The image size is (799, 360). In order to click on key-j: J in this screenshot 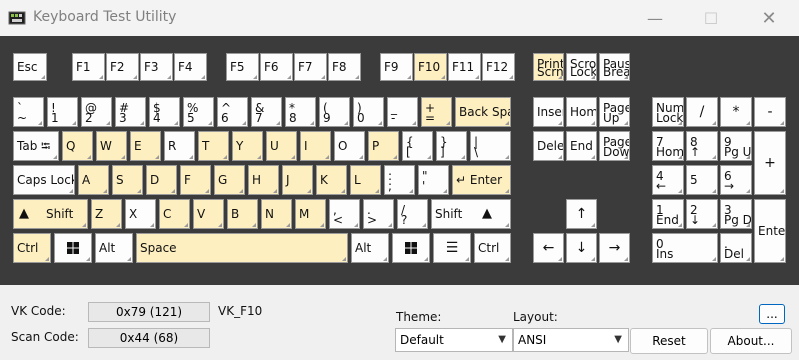, I will do `click(297, 180)`.